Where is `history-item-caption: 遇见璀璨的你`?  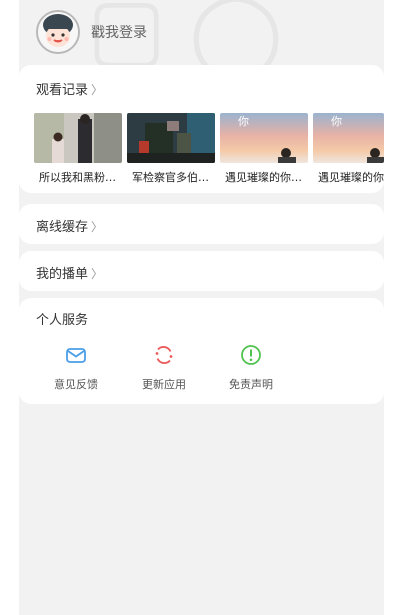 history-item-caption: 遇见璀璨的你 is located at coordinates (351, 177).